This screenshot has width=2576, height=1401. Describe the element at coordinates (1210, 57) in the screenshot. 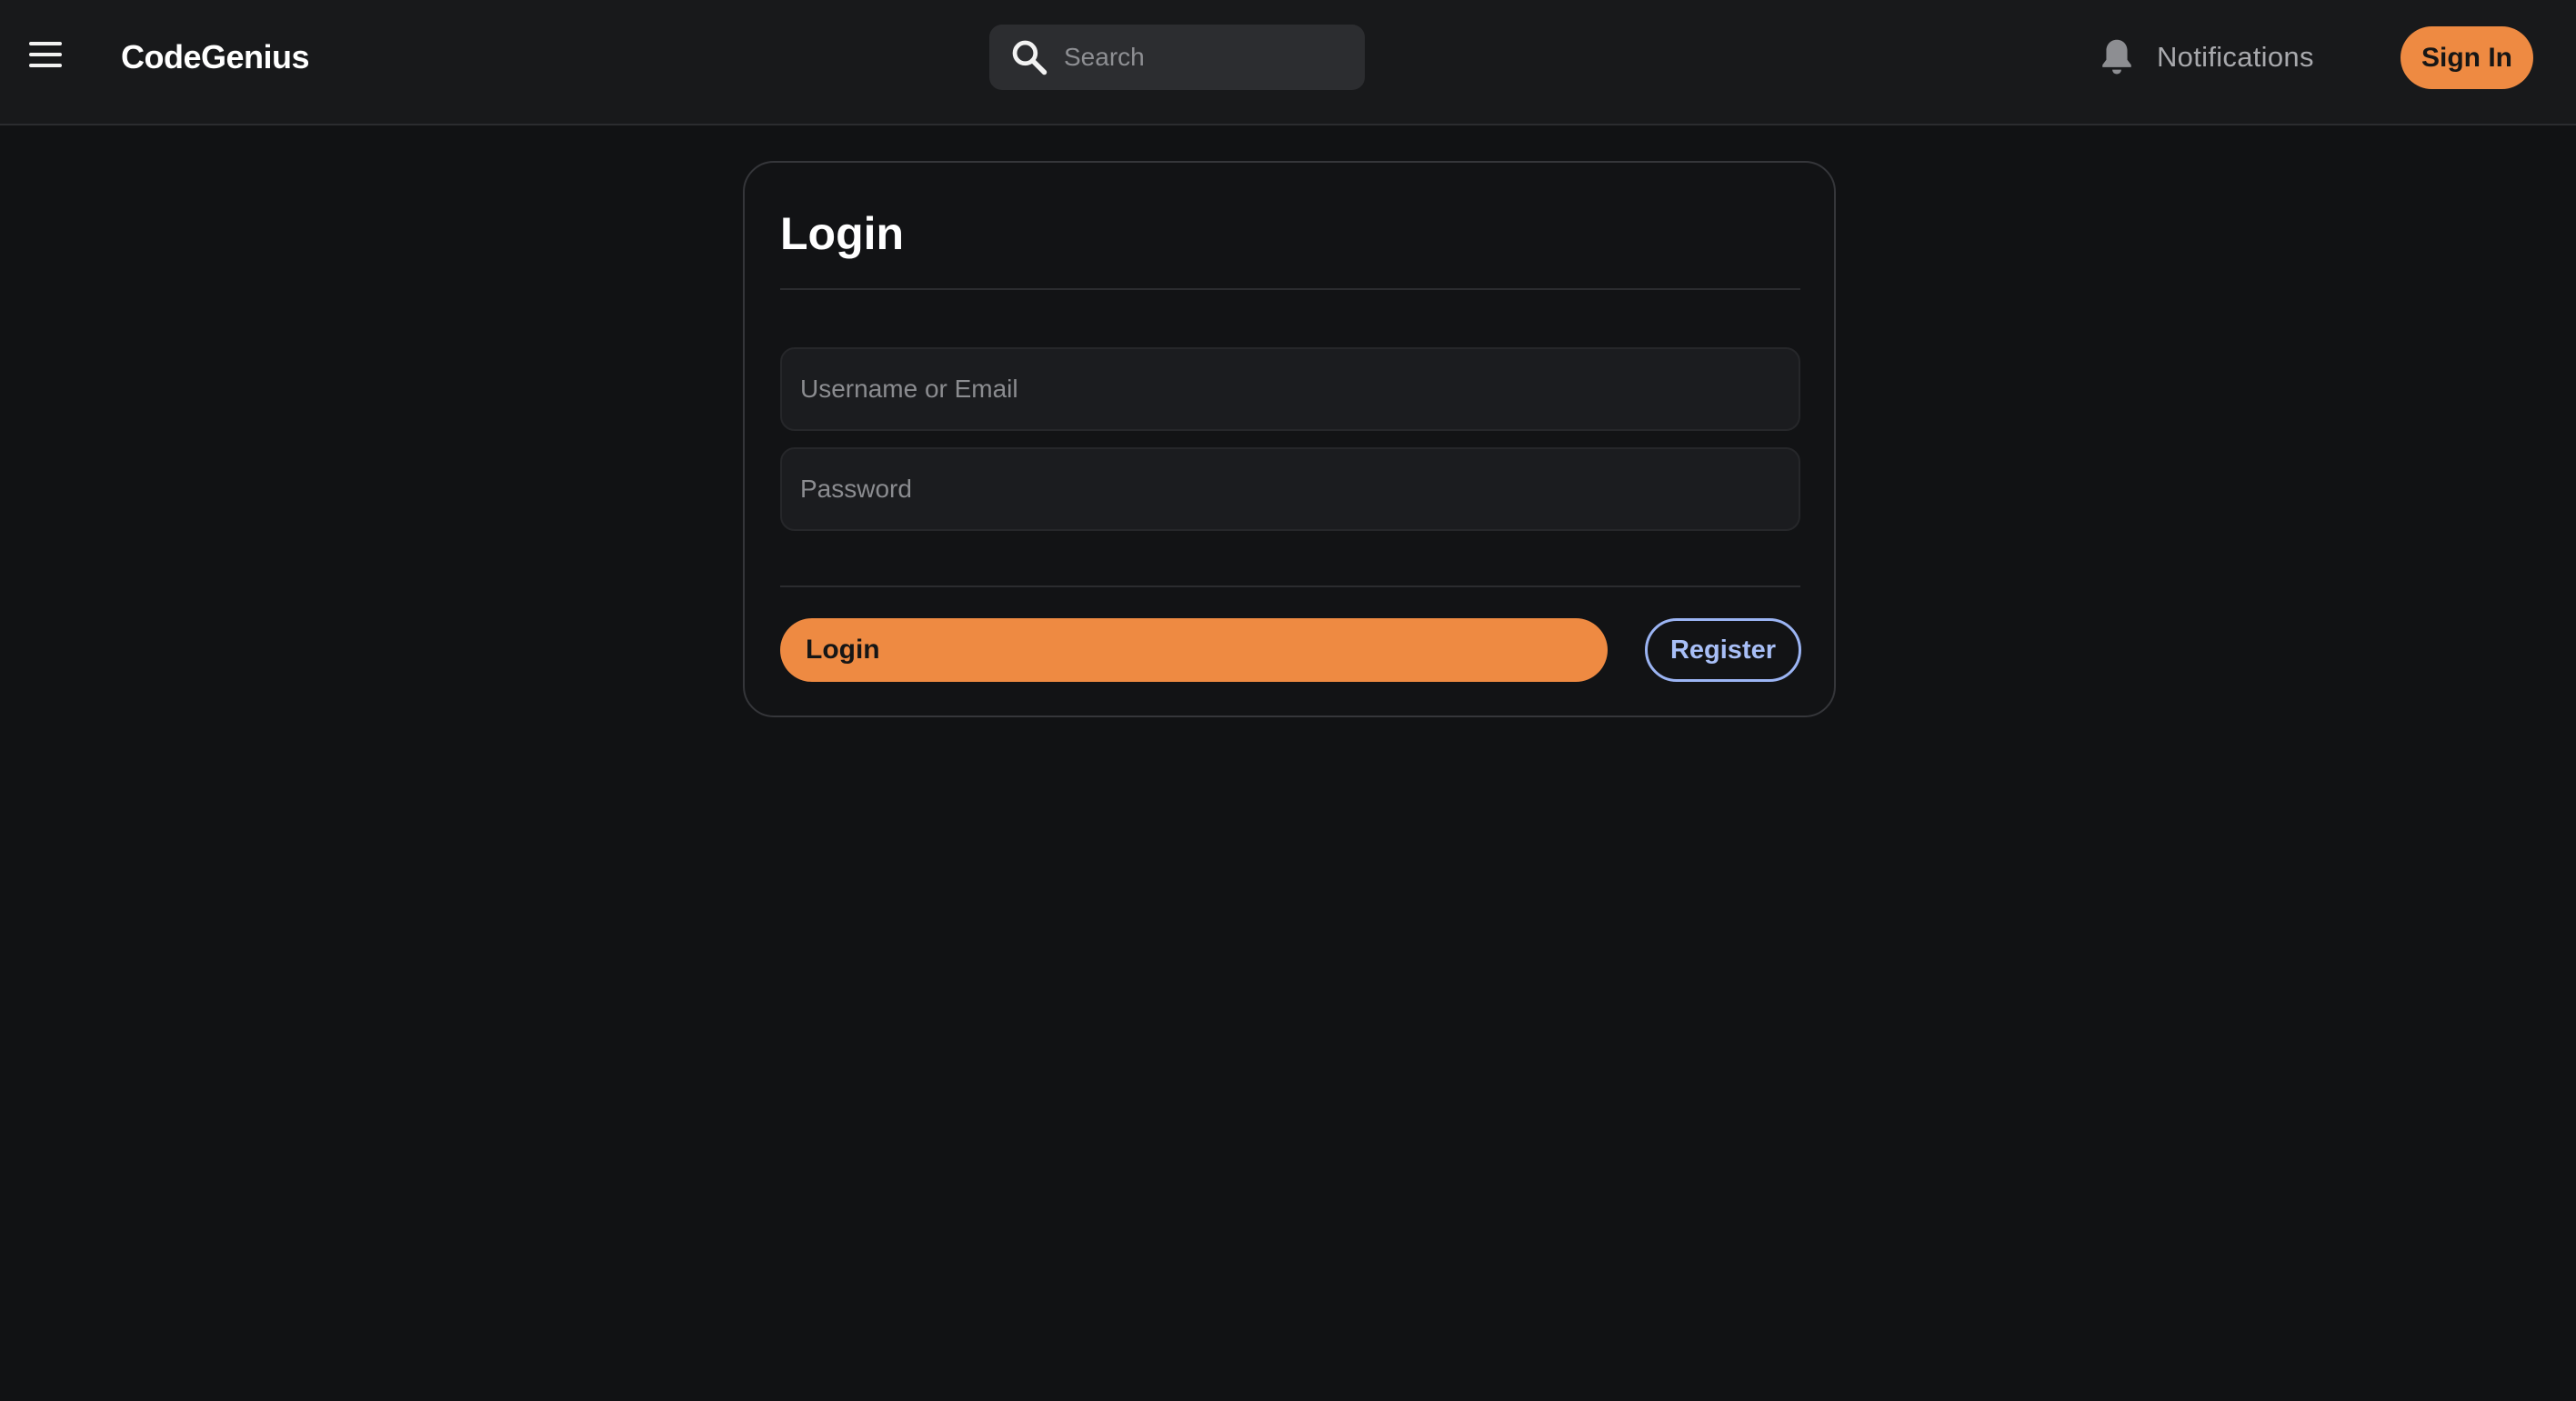

I see `search-input` at that location.